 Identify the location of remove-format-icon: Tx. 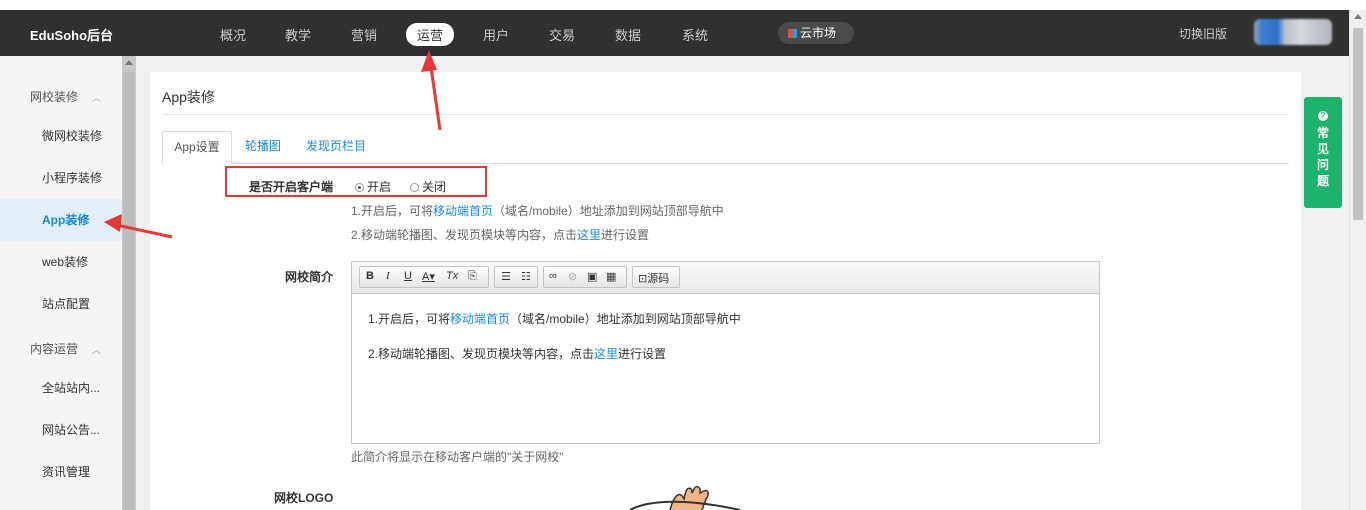
(452, 276).